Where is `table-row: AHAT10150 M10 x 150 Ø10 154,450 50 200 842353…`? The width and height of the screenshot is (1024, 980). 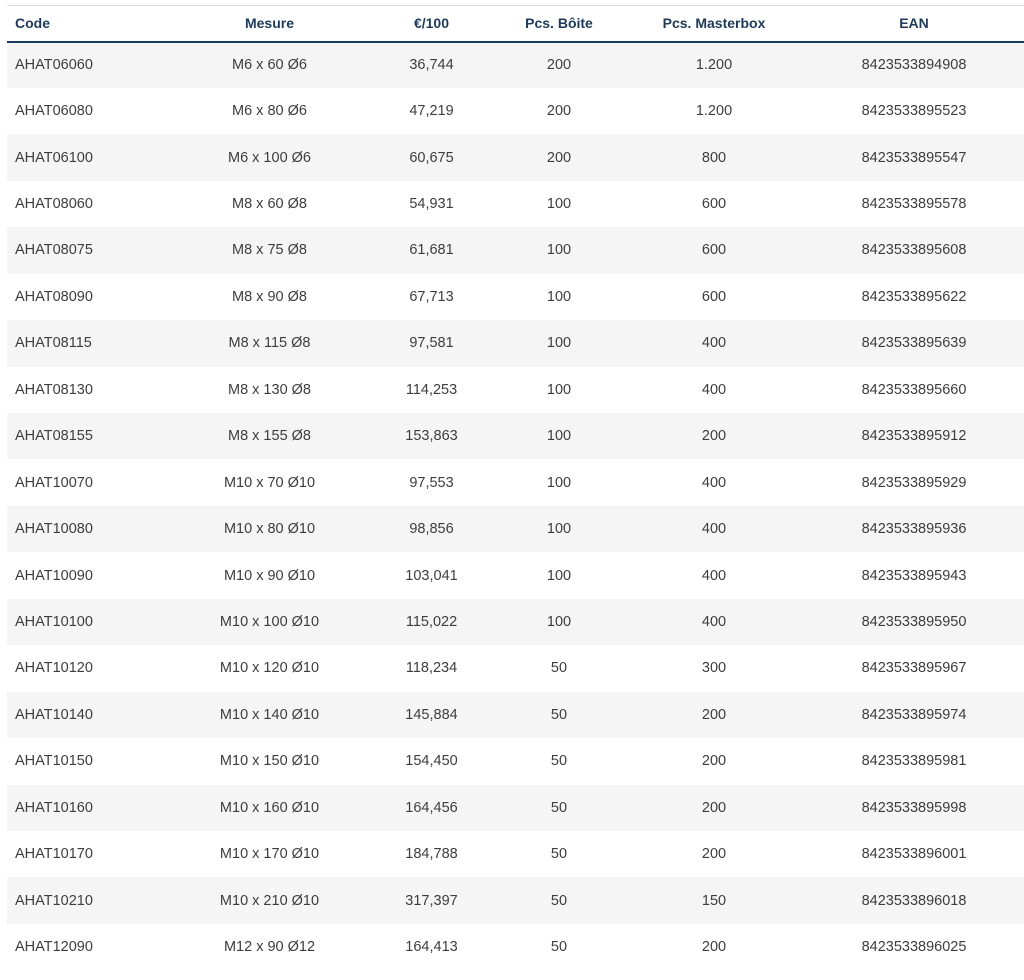 table-row: AHAT10150 M10 x 150 Ø10 154,450 50 200 842353… is located at coordinates (515, 761).